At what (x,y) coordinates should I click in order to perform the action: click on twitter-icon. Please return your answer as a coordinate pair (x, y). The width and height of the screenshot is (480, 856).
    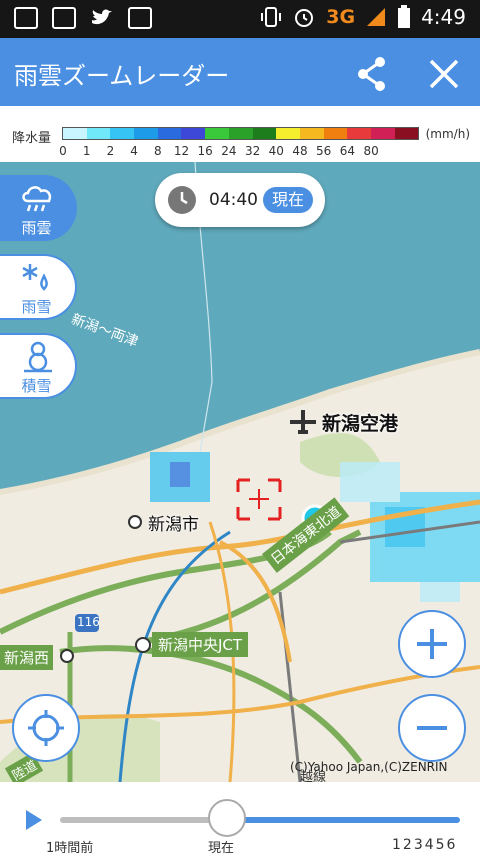
    Looking at the image, I should click on (102, 17).